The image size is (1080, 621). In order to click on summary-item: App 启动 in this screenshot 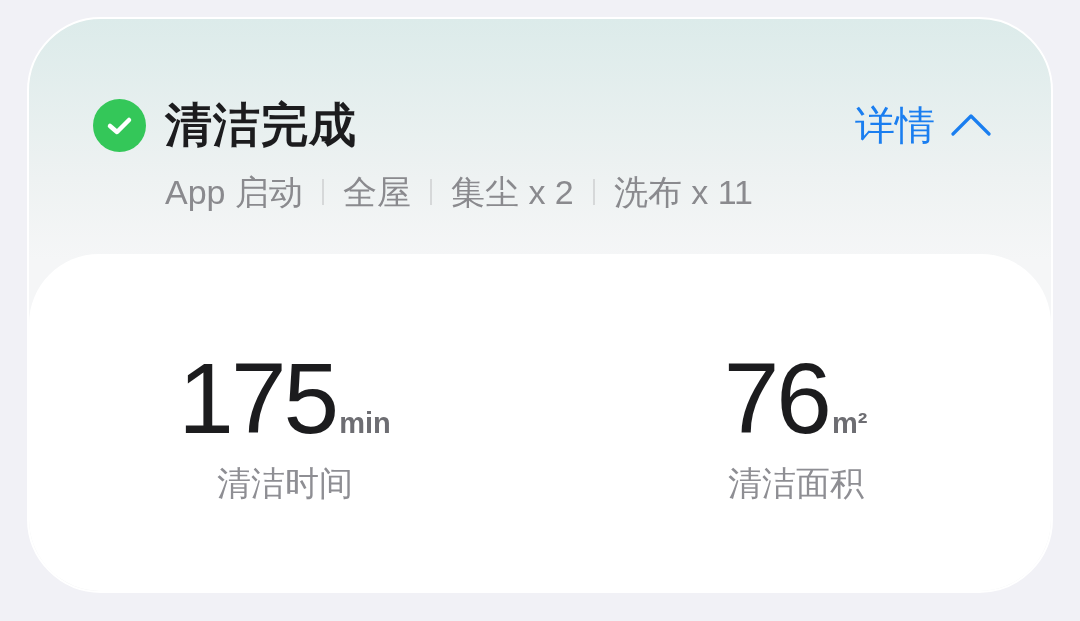, I will do `click(234, 192)`.